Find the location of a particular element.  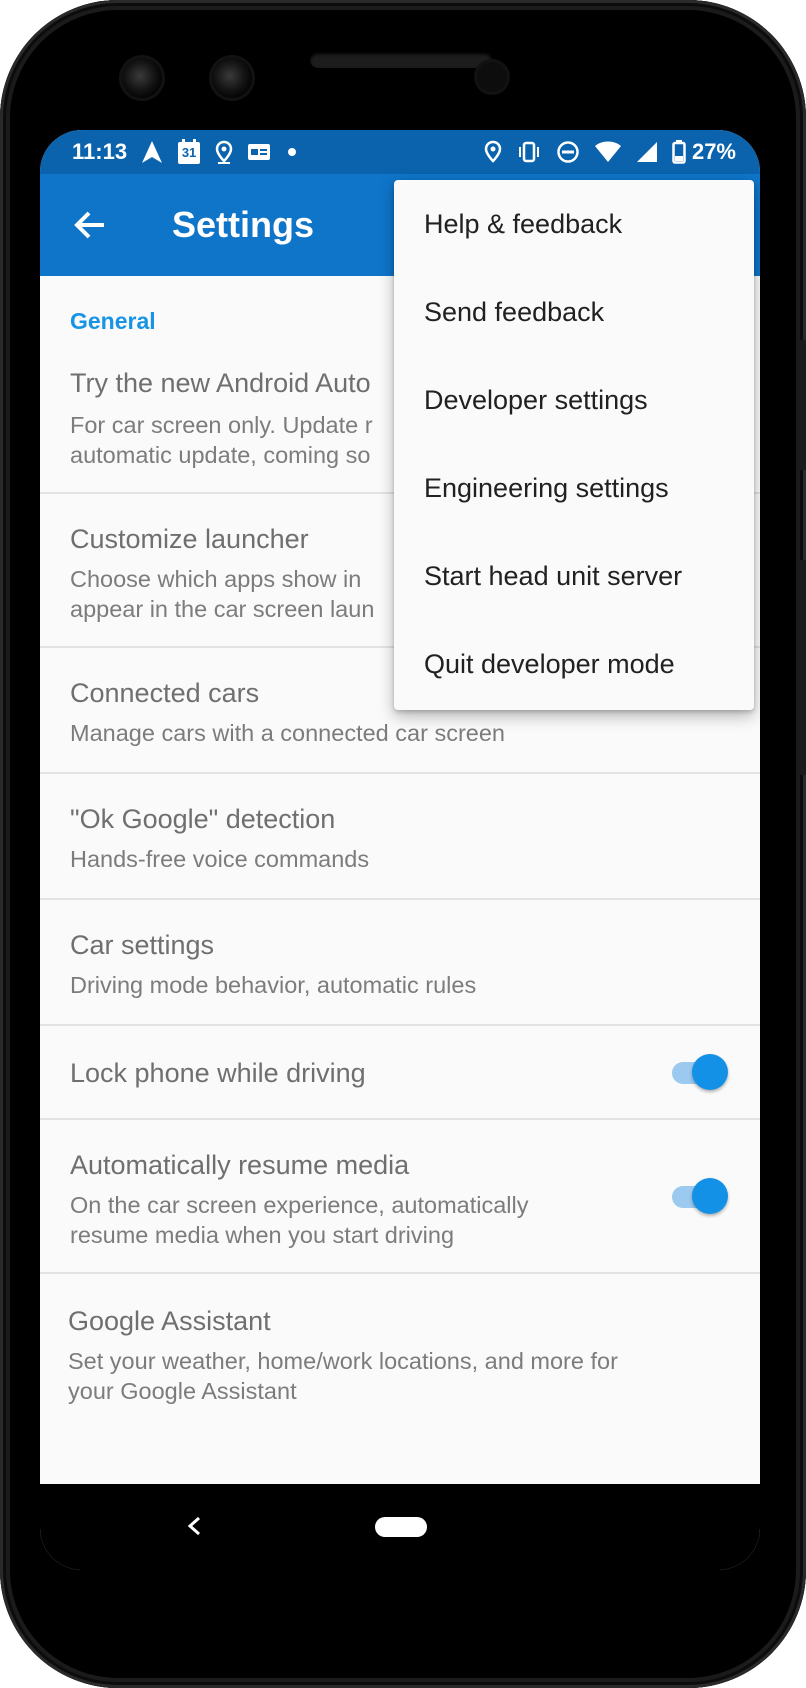

back-button is located at coordinates (90, 225).